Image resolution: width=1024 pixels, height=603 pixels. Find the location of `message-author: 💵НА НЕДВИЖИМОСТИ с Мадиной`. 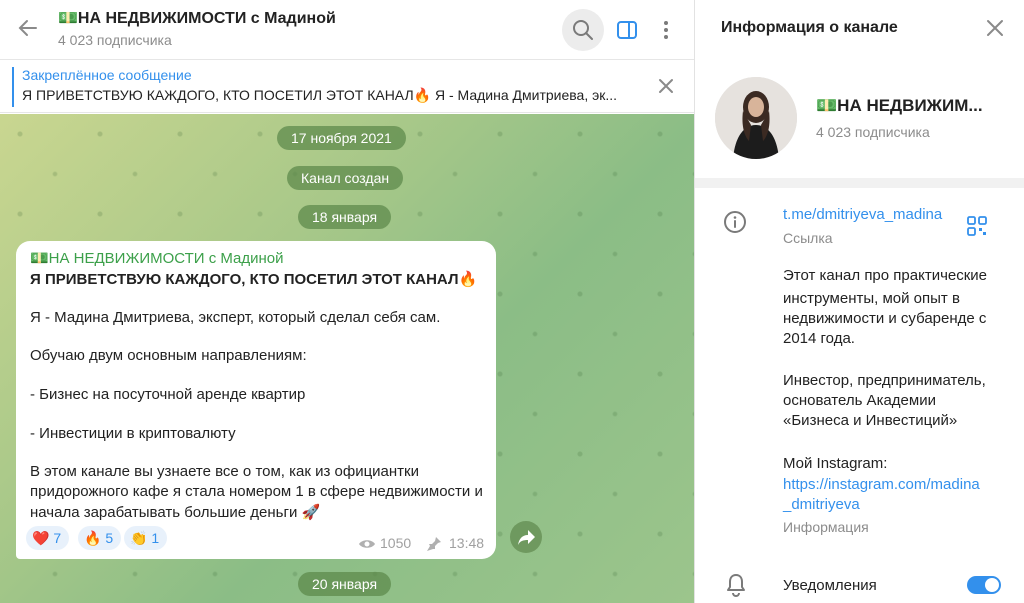

message-author: 💵НА НЕДВИЖИМОСТИ с Мадиной is located at coordinates (157, 258).